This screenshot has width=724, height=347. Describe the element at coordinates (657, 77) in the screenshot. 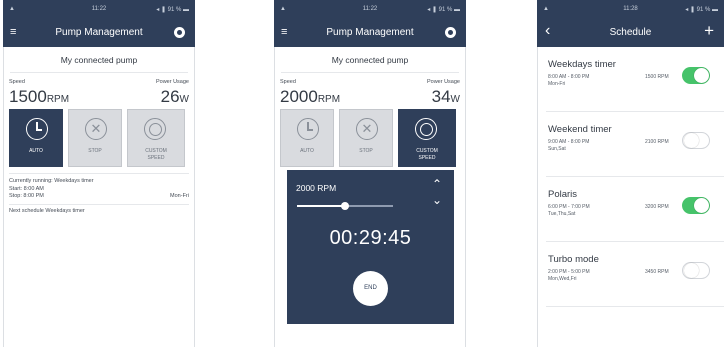

I see `schedule-rpm: 1500 RPM` at that location.